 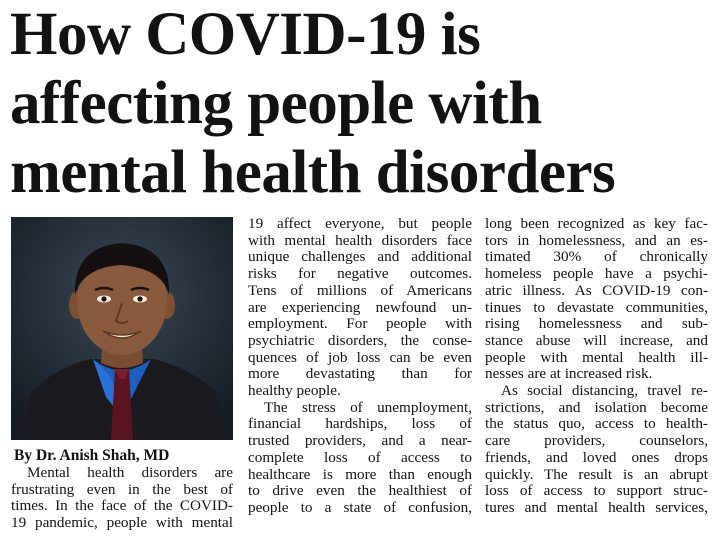 I want to click on headline-line: How COVID-19 is, so click(x=245, y=34).